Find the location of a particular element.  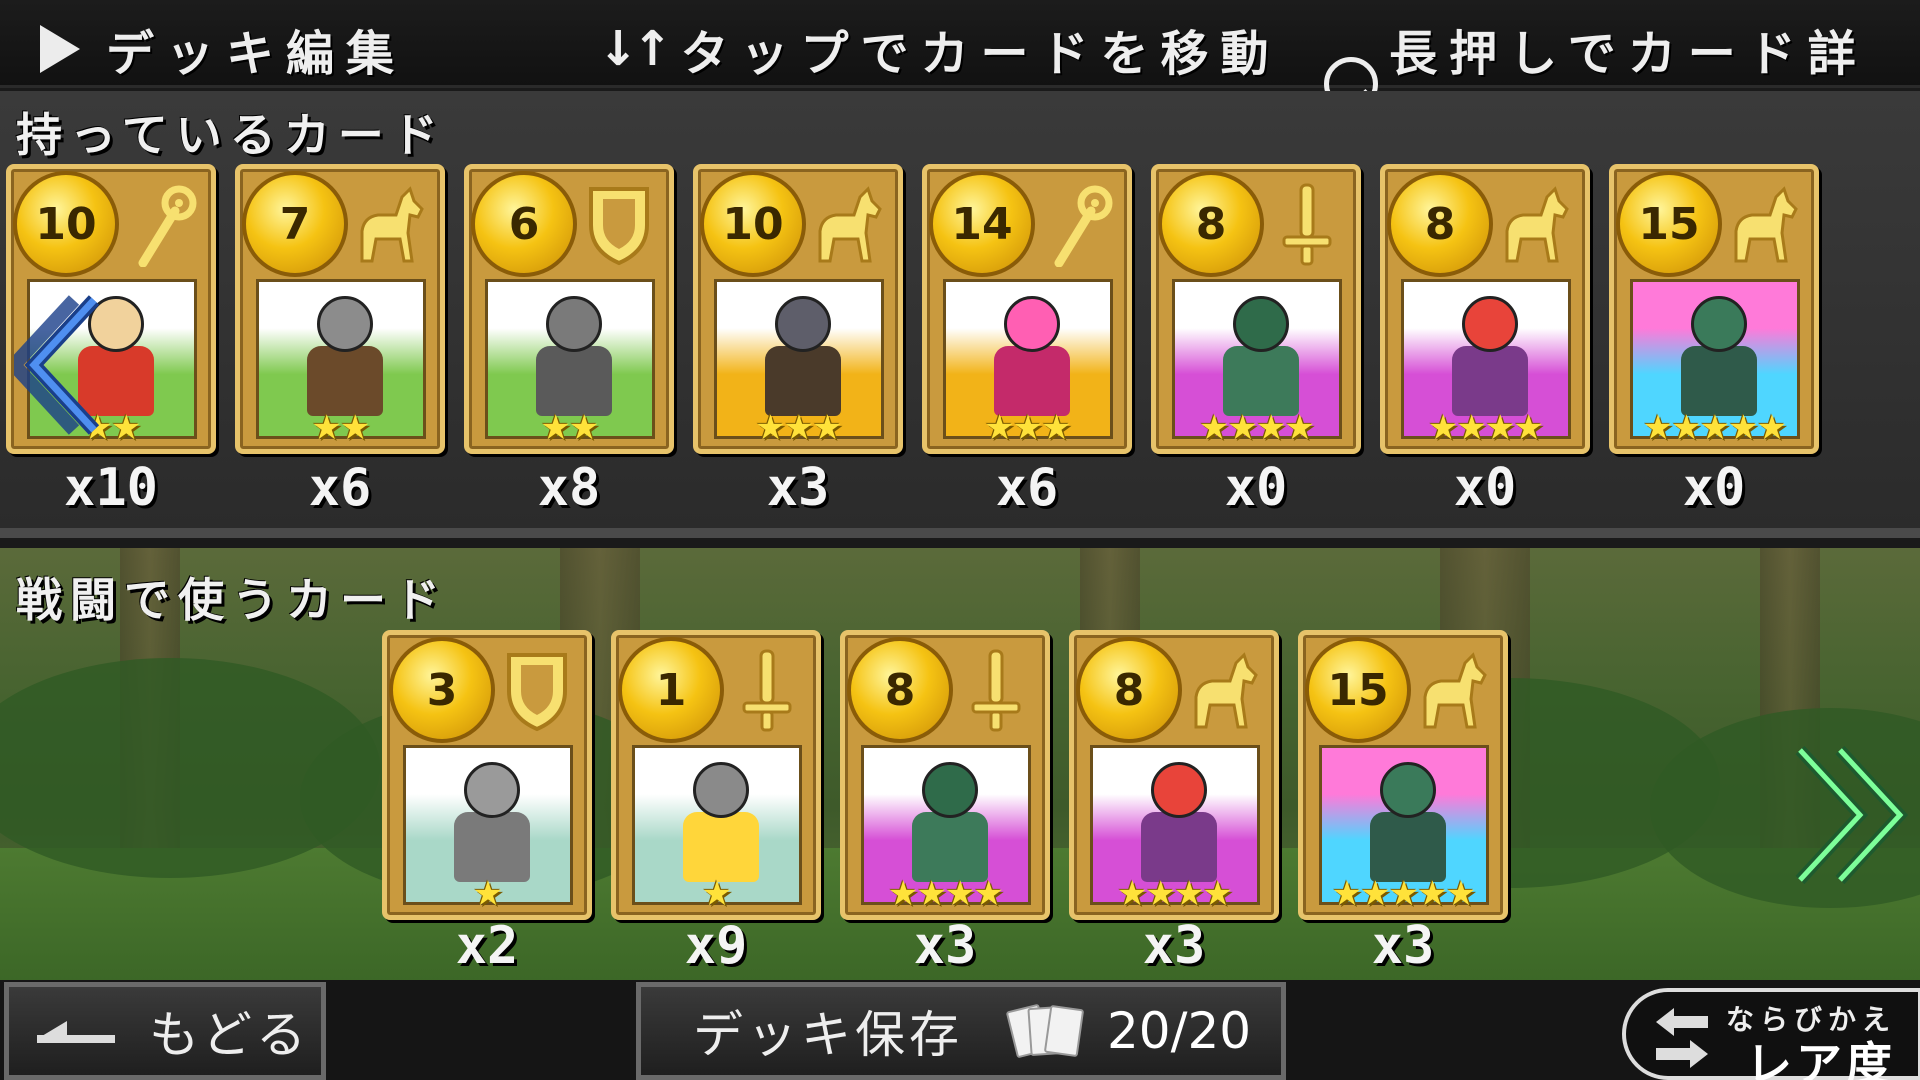

card-count: x8 is located at coordinates (569, 488).